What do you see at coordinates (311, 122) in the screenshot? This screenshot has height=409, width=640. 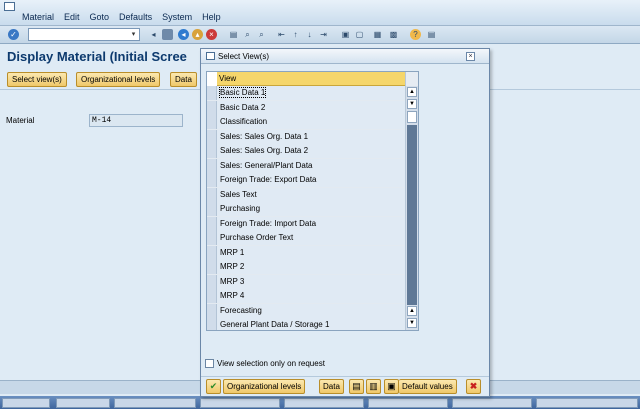 I see `view-row-label: Classification` at bounding box center [311, 122].